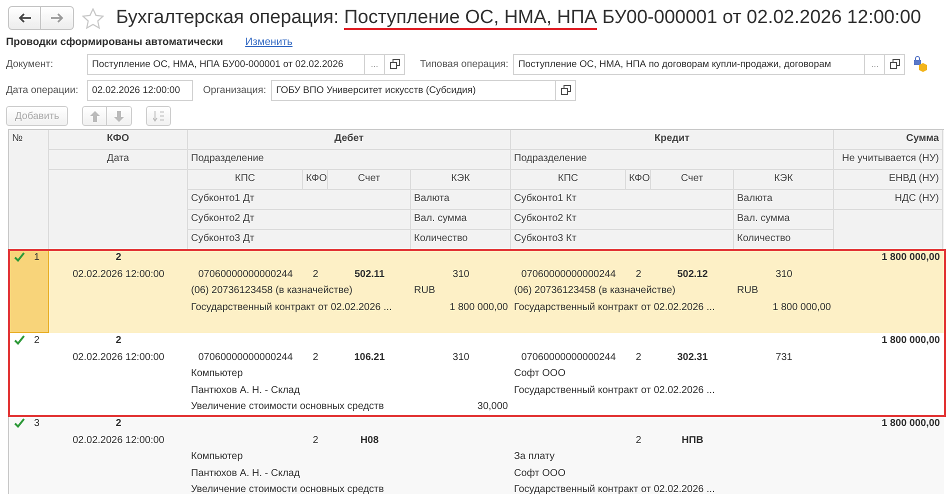  What do you see at coordinates (158, 116) in the screenshot?
I see `swap-icon` at bounding box center [158, 116].